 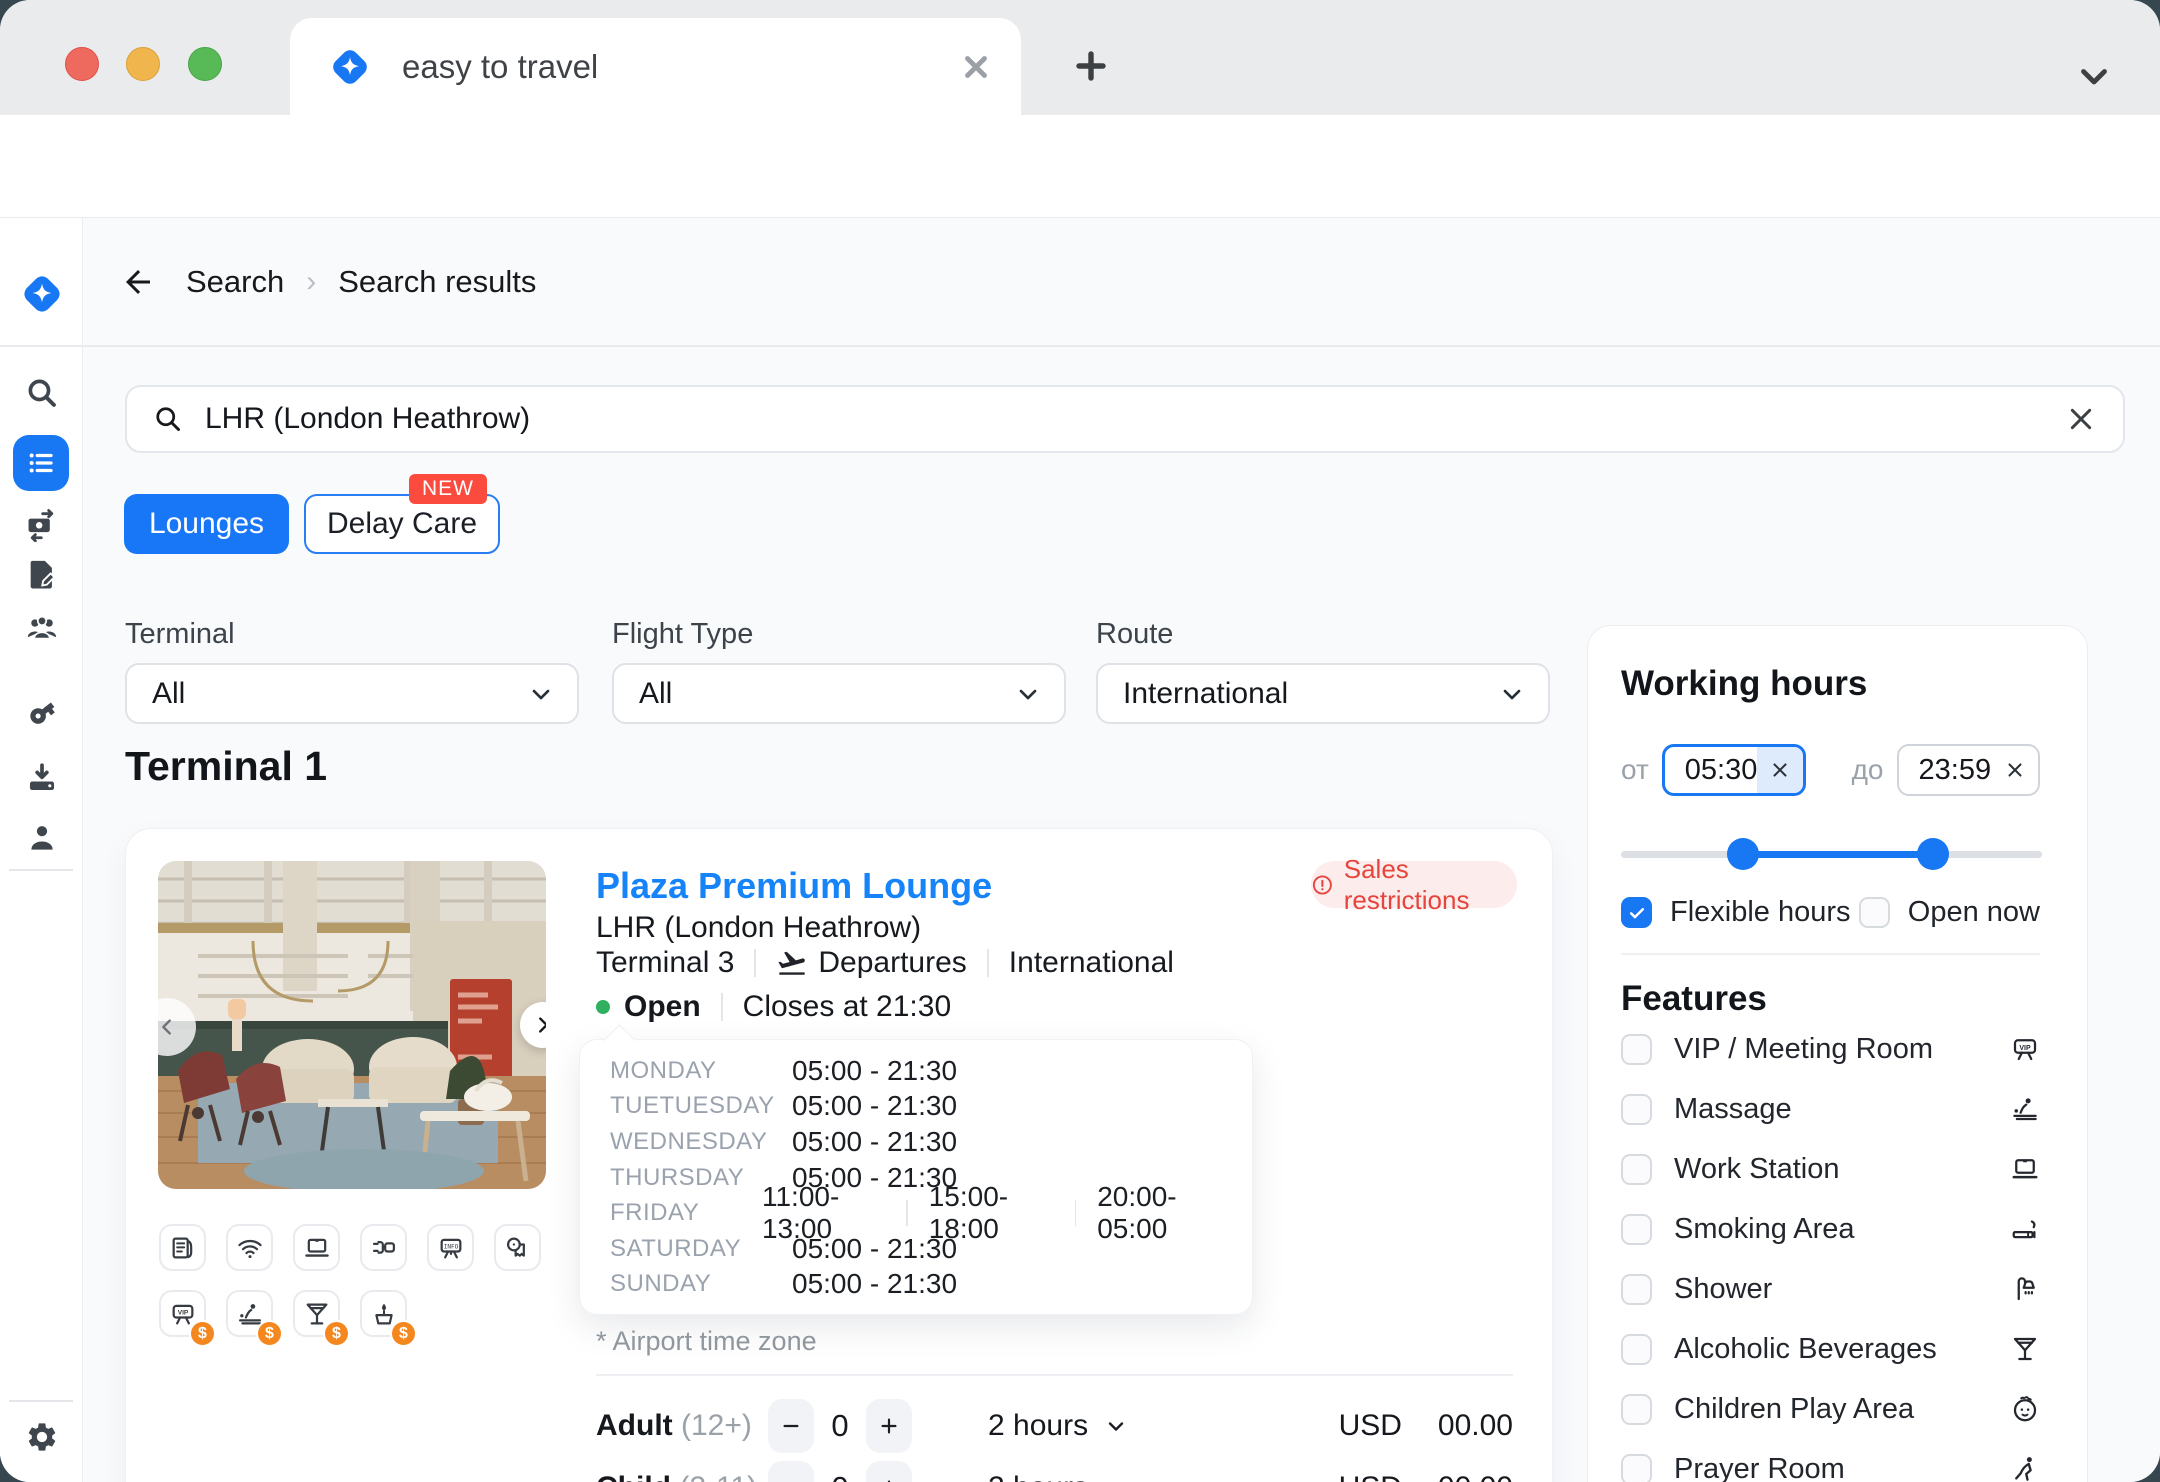 What do you see at coordinates (41, 838) in the screenshot?
I see `sidebar-item-profile` at bounding box center [41, 838].